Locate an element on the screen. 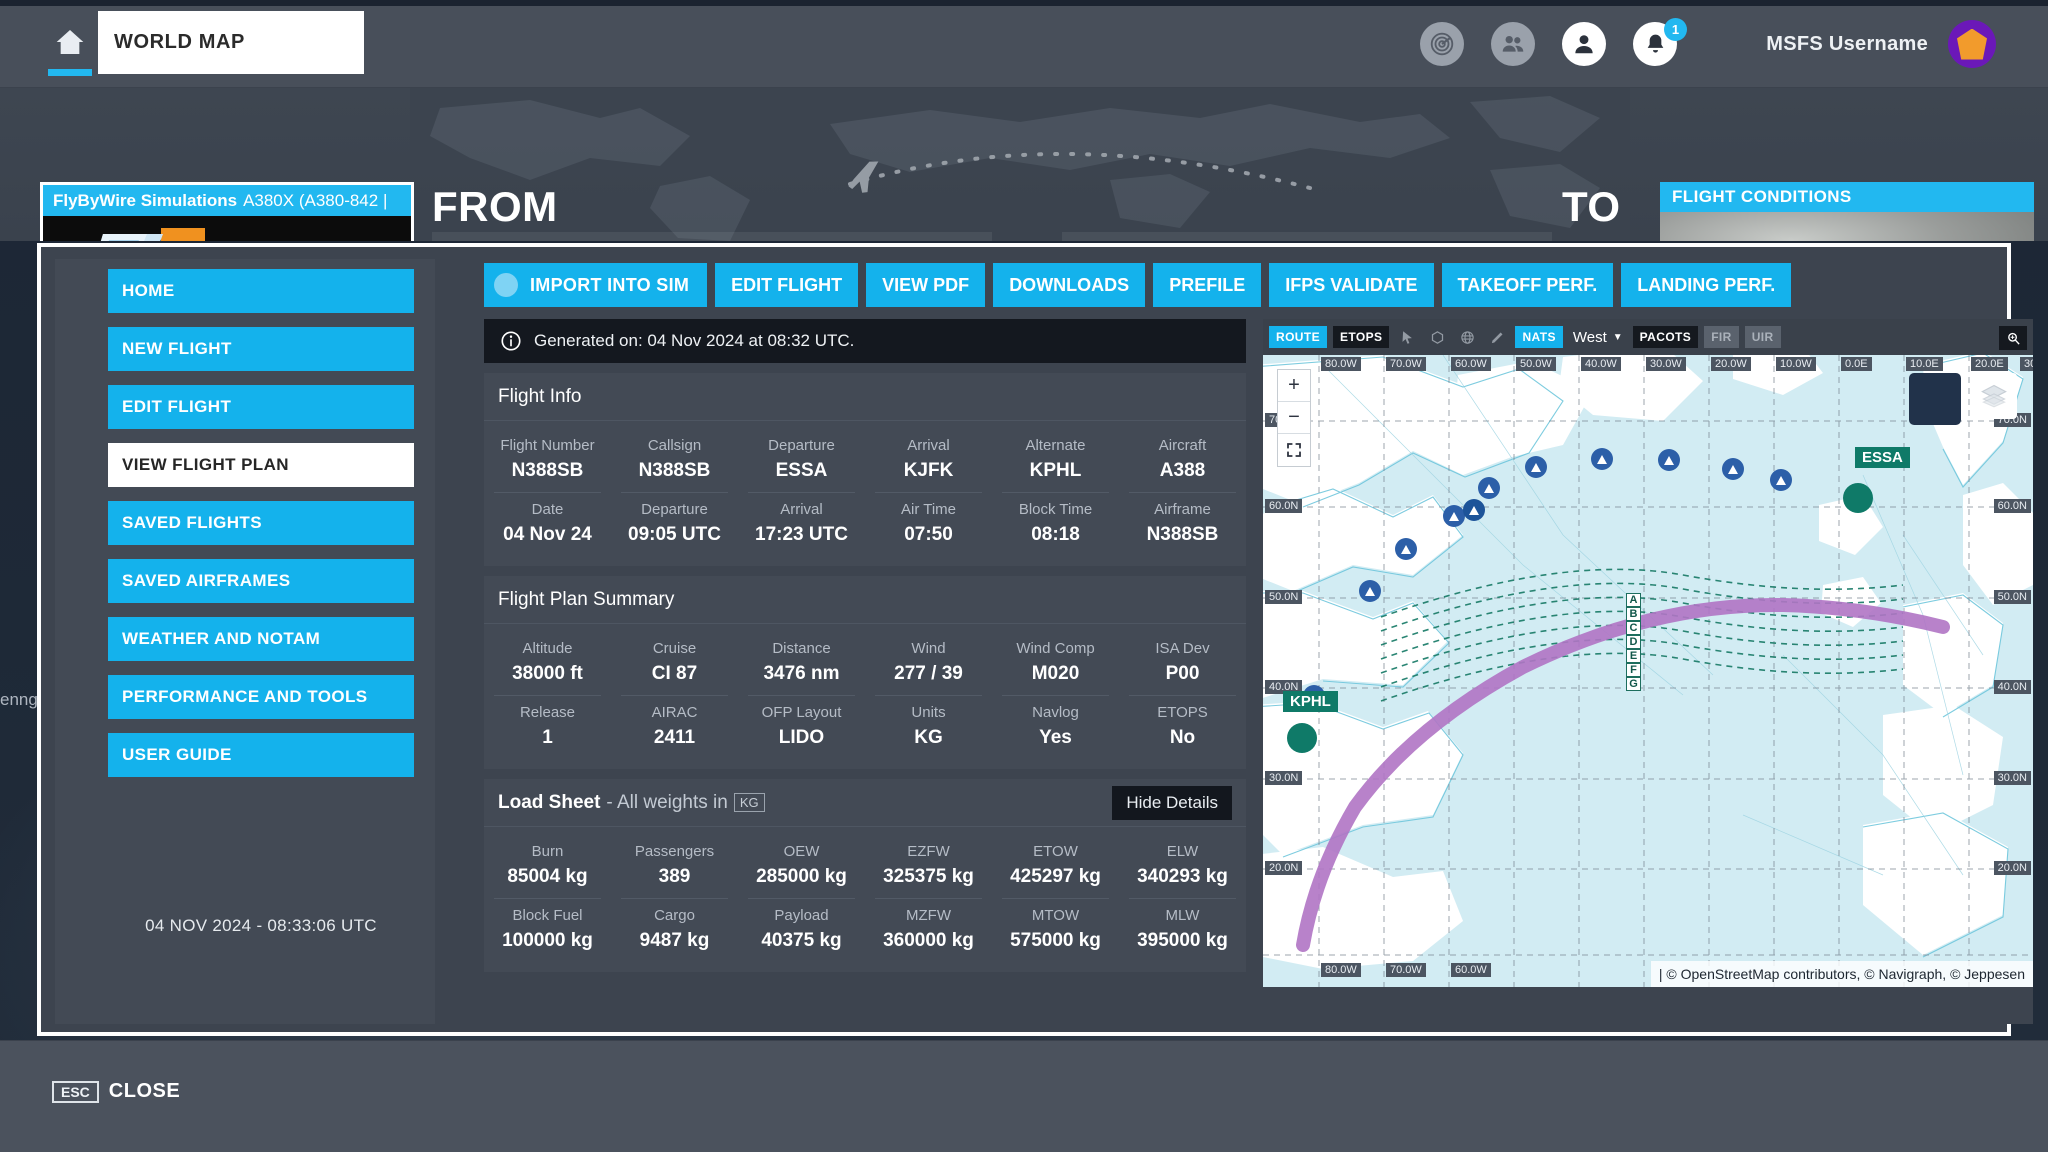 The image size is (2048, 1152). ifps-validate-button: IFPS VALIDATE is located at coordinates (1351, 285).